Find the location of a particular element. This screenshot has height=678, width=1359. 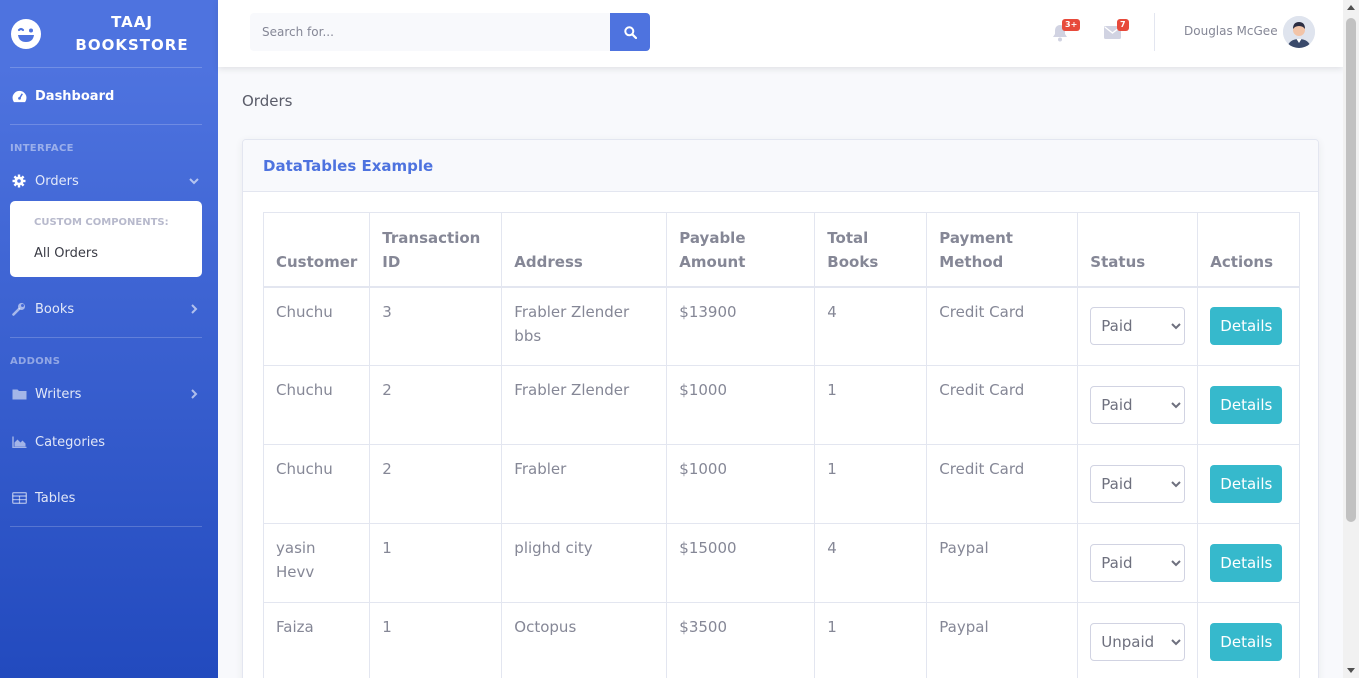

search-button is located at coordinates (630, 32).